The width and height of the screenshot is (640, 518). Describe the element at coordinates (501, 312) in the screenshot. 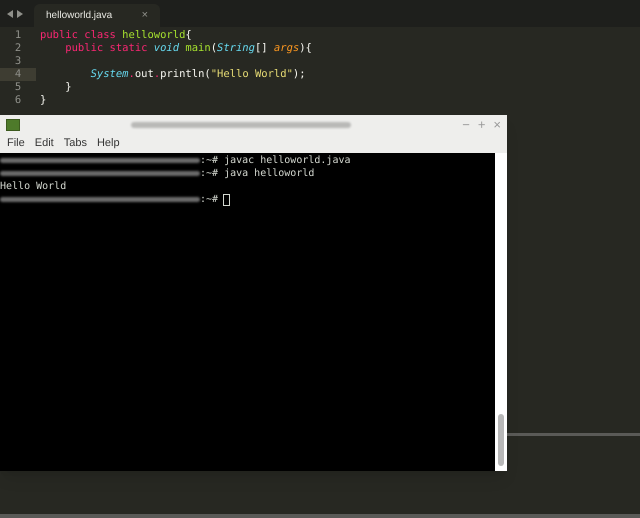

I see `scrollbar` at that location.